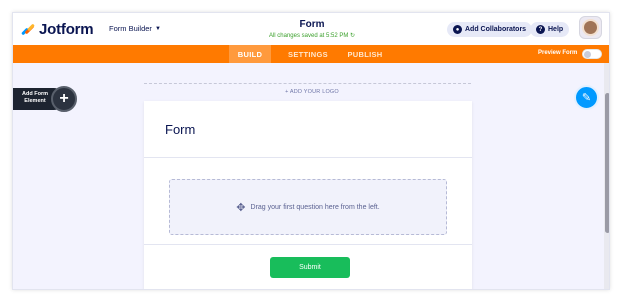 The height and width of the screenshot is (300, 620). I want to click on save-status-text: All changes saved at 5:52 PM, so click(308, 36).